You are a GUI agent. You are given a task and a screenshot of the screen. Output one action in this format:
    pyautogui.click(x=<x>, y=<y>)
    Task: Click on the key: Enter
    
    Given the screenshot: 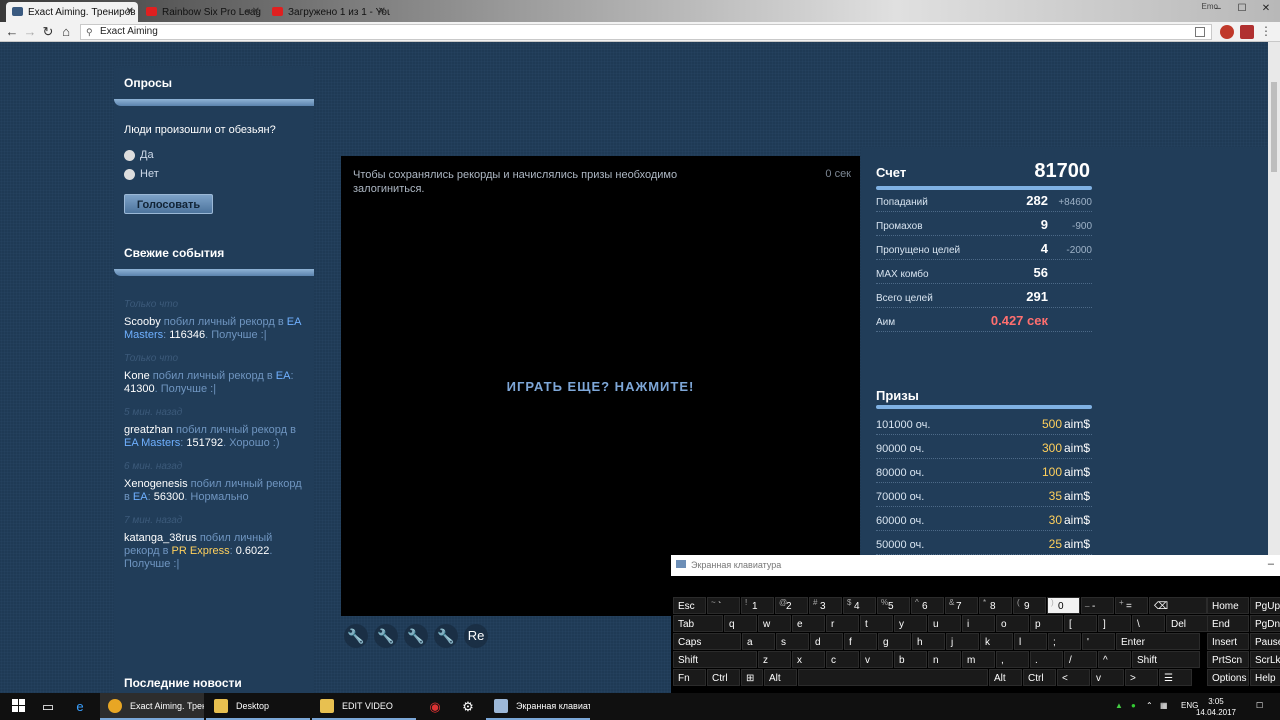 What is the action you would take?
    pyautogui.click(x=1158, y=641)
    